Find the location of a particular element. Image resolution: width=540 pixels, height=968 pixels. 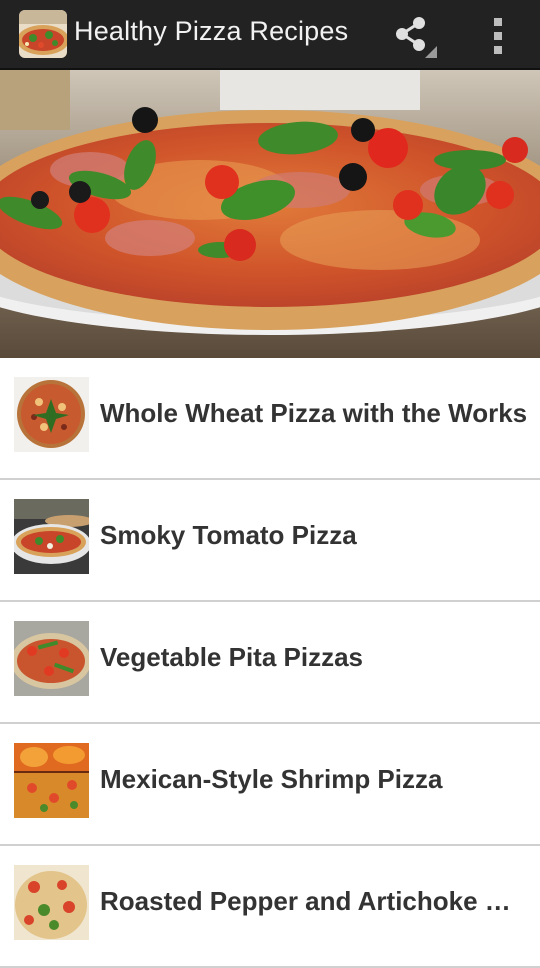

action-bar: Healthy Pizza Recipes is located at coordinates (270, 35).